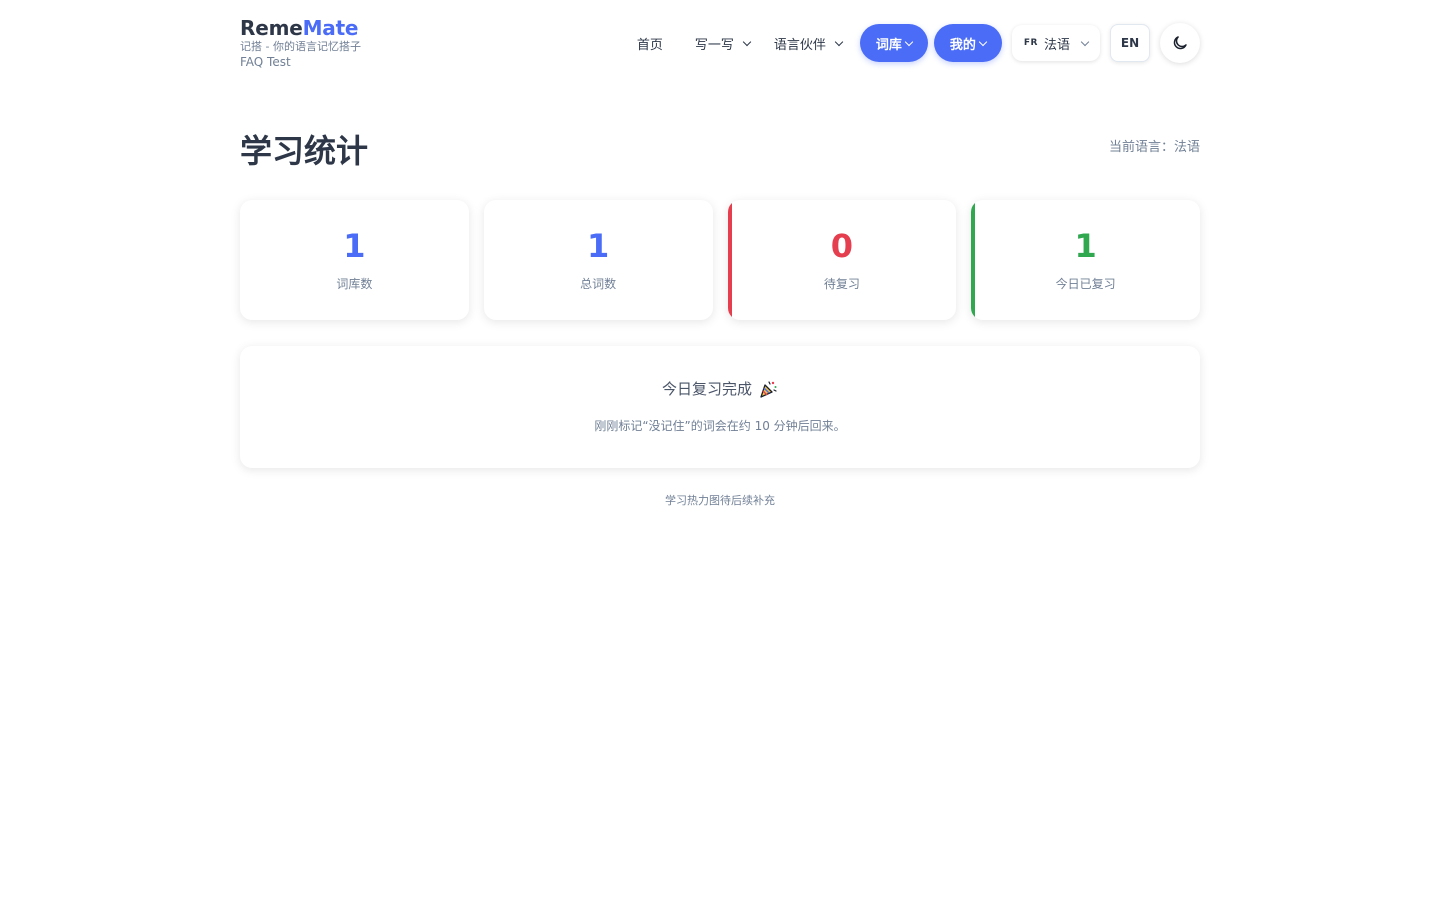  I want to click on theme-toggle-button, so click(1180, 43).